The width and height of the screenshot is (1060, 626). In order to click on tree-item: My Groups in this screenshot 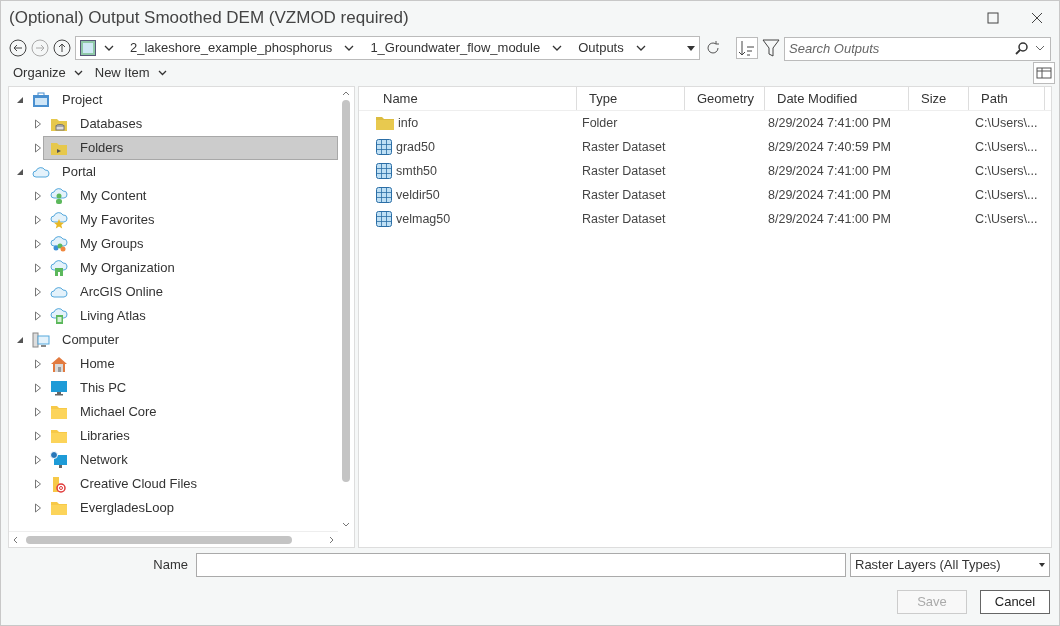, I will do `click(190, 244)`.